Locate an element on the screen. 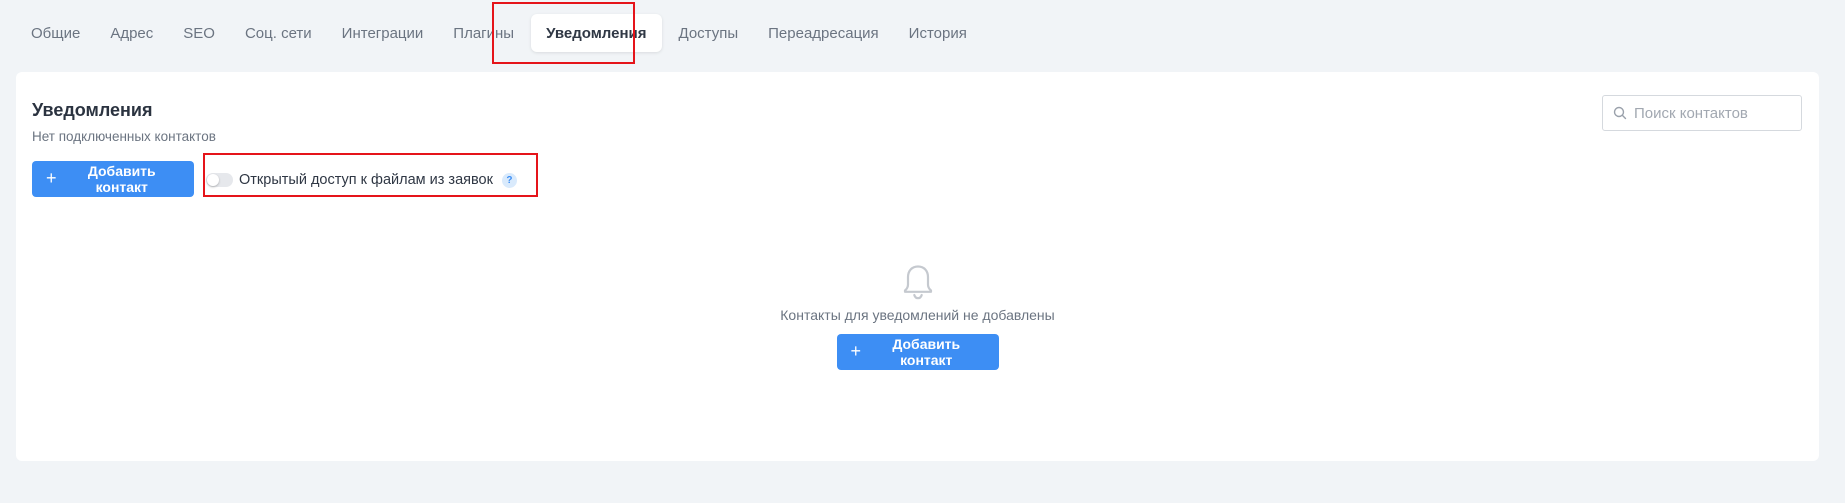  question-icon: ? is located at coordinates (509, 180).